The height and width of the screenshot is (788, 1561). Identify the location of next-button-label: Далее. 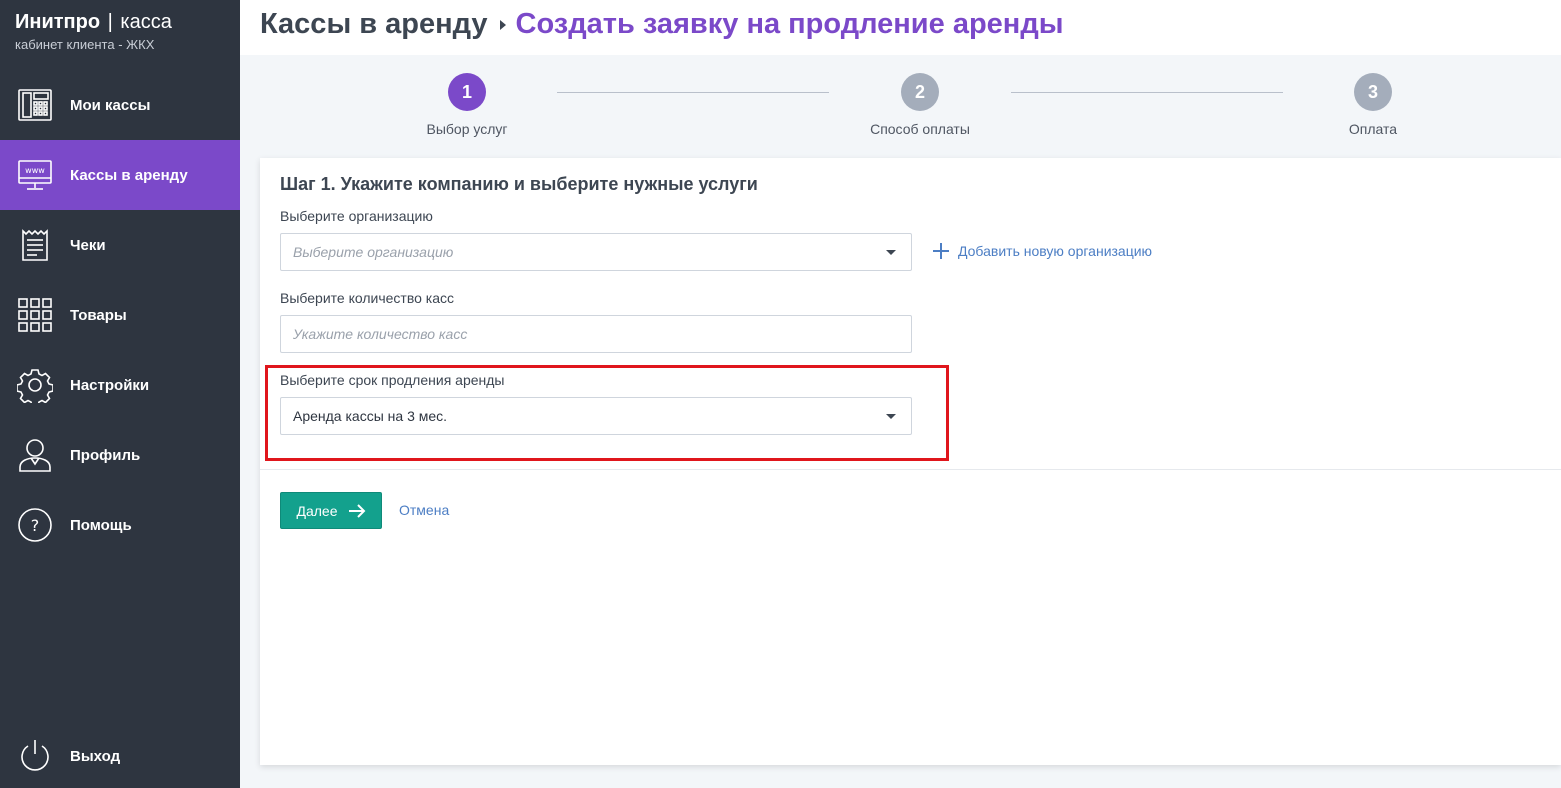
(317, 510).